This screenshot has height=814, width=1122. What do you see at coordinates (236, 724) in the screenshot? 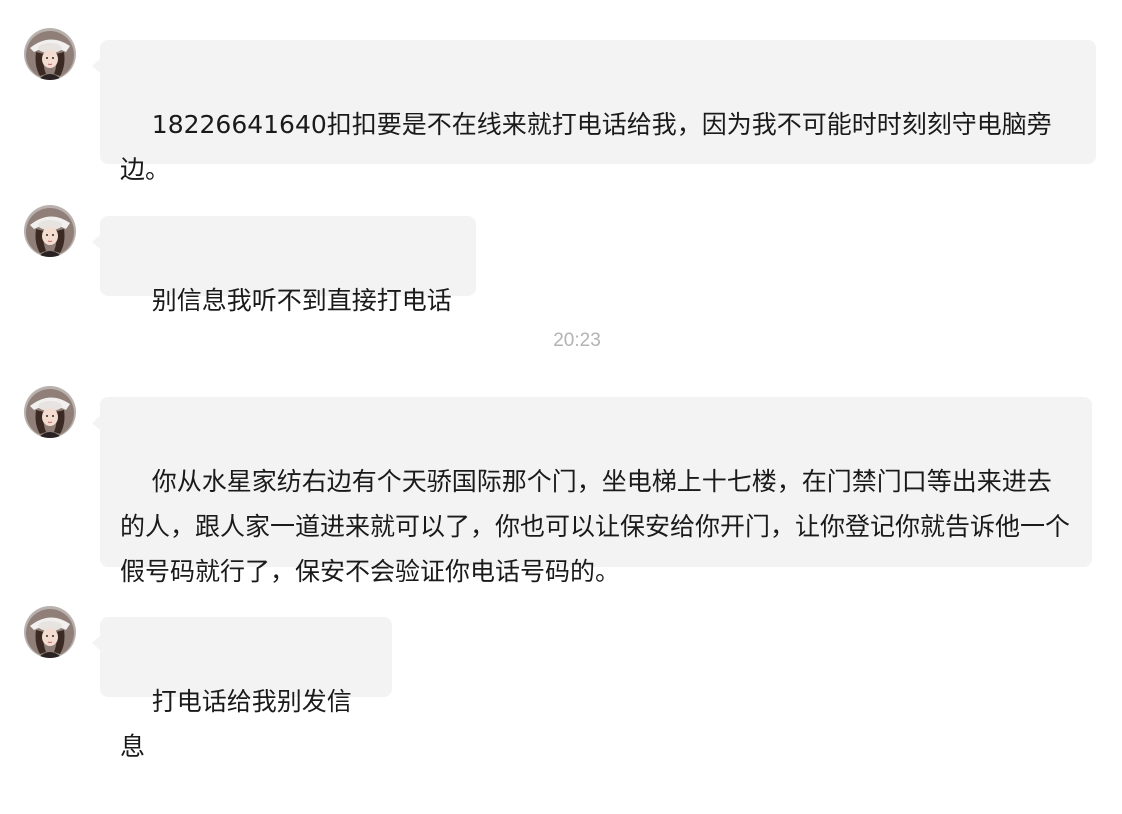
I see `message-text: 打电话给我别发信息` at bounding box center [236, 724].